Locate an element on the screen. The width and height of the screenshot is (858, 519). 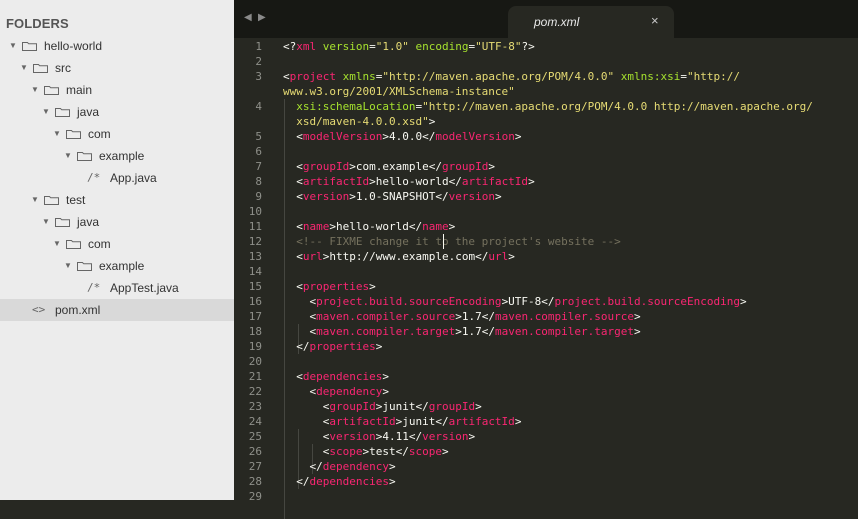
tree-folder: ▼ hello-world is located at coordinates (117, 46).